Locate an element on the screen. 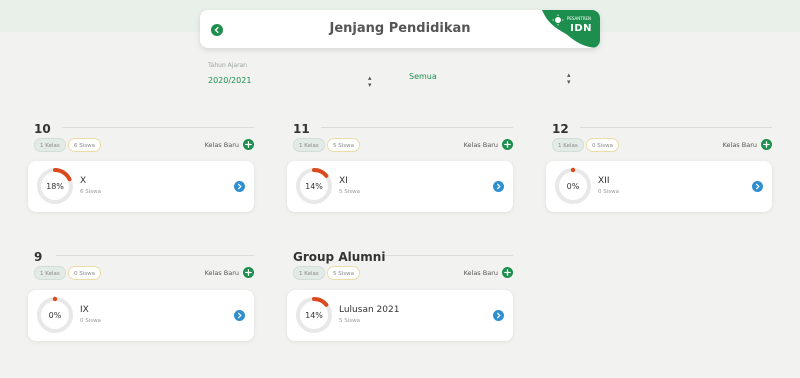 The image size is (800, 378). class-card: 14% XI 5 Siswa is located at coordinates (400, 186).